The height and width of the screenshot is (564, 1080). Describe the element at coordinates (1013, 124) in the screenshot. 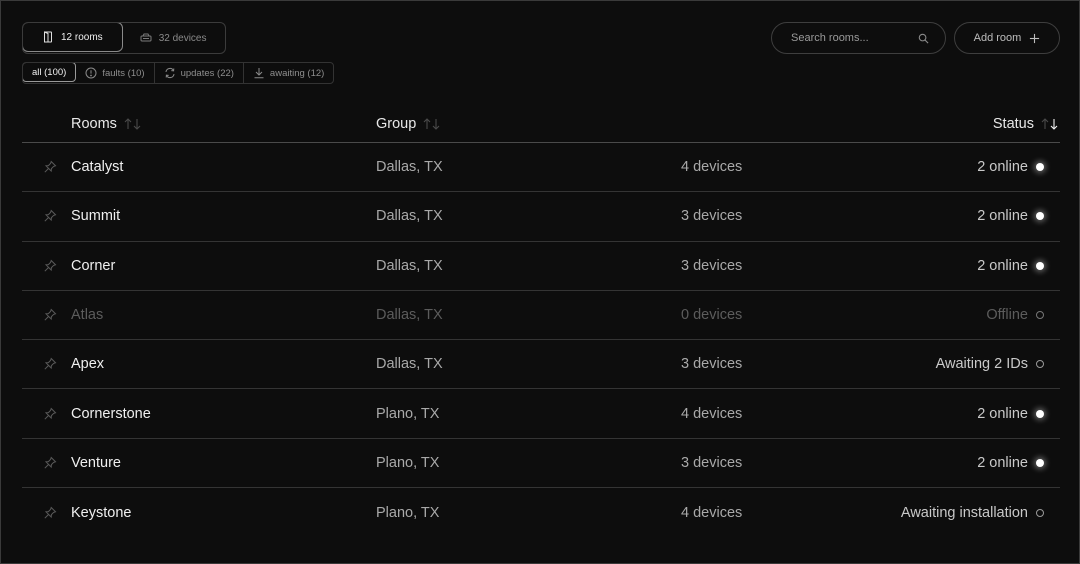

I see `status-header-label: Status` at that location.